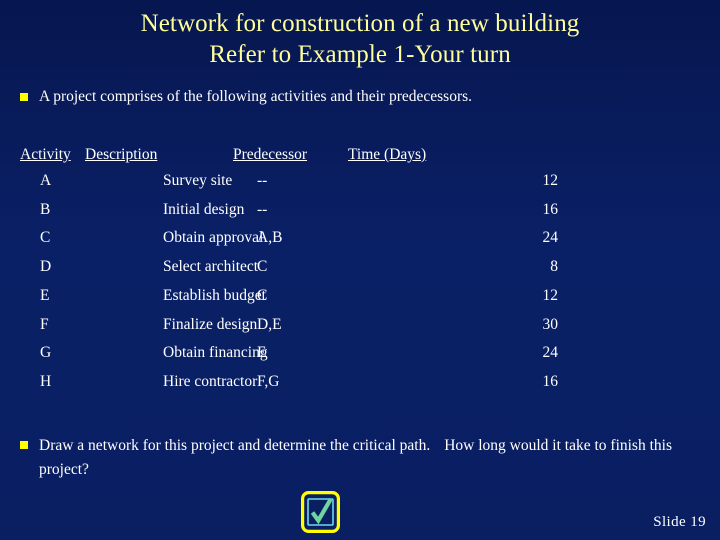  What do you see at coordinates (213, 238) in the screenshot?
I see `description-cell: Obtain approval` at bounding box center [213, 238].